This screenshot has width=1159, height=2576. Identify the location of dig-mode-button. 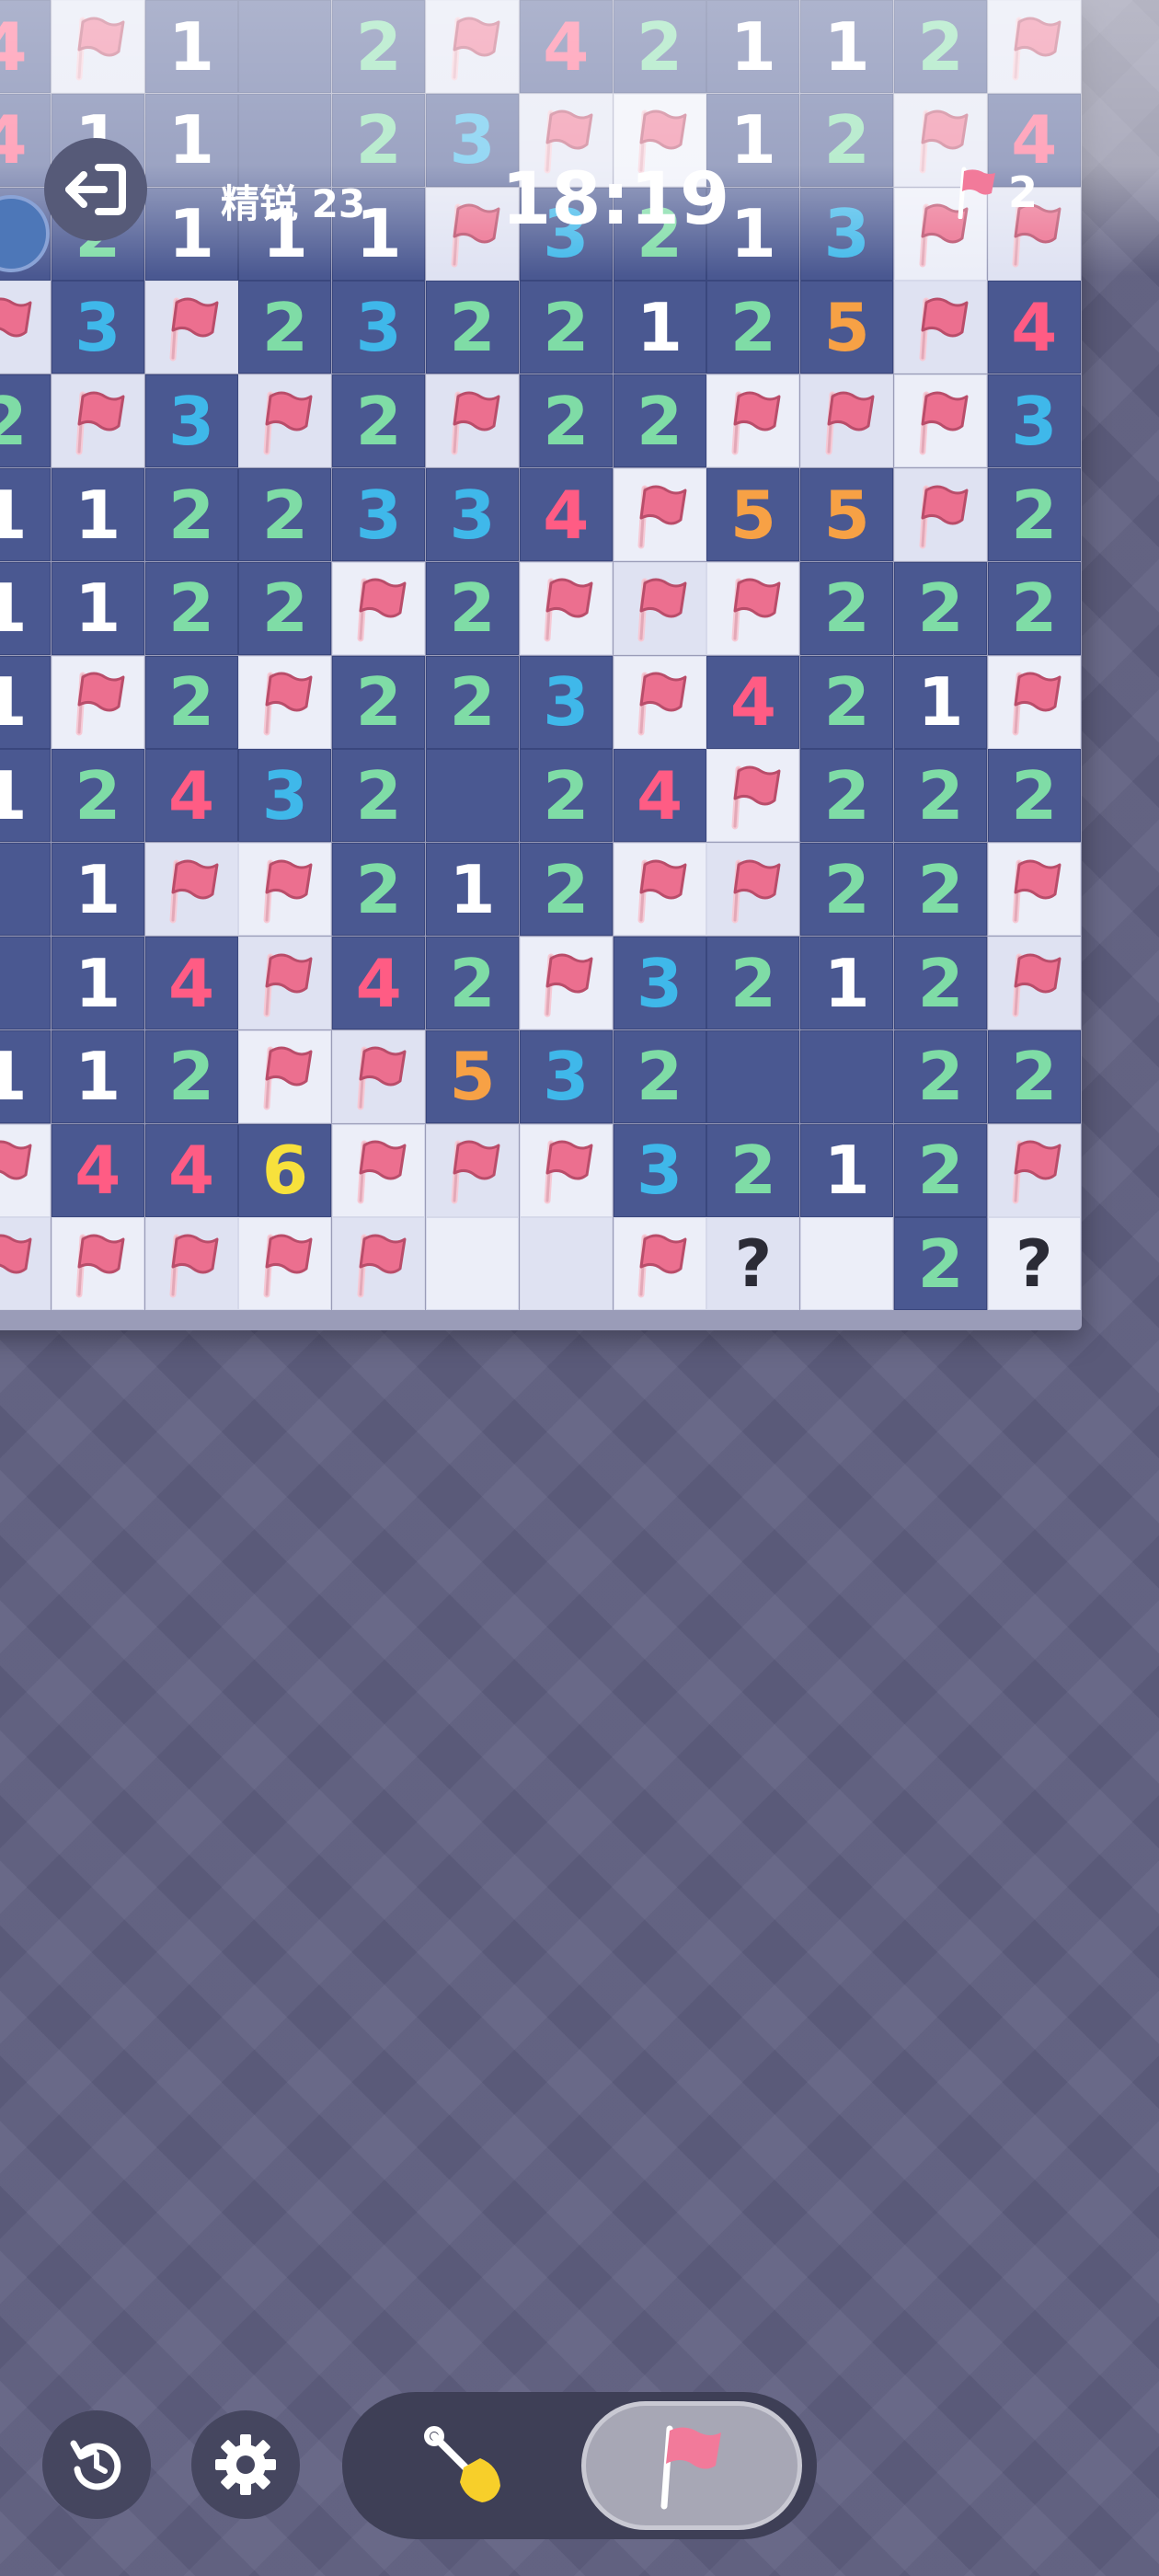
(465, 2465).